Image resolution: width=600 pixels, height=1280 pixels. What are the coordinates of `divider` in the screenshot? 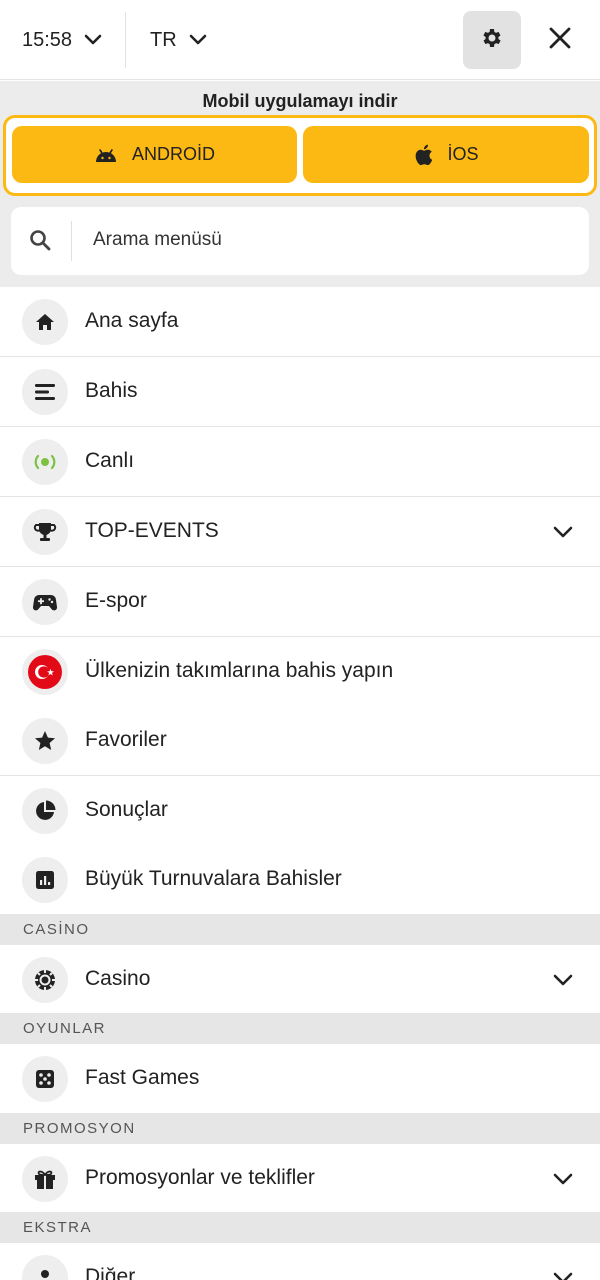 It's located at (125, 40).